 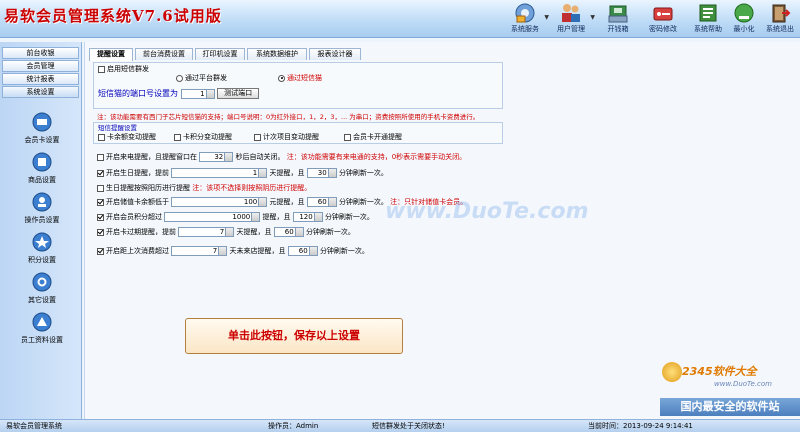 I want to click on sms-platform-label: 通过平台群发, so click(x=206, y=78).